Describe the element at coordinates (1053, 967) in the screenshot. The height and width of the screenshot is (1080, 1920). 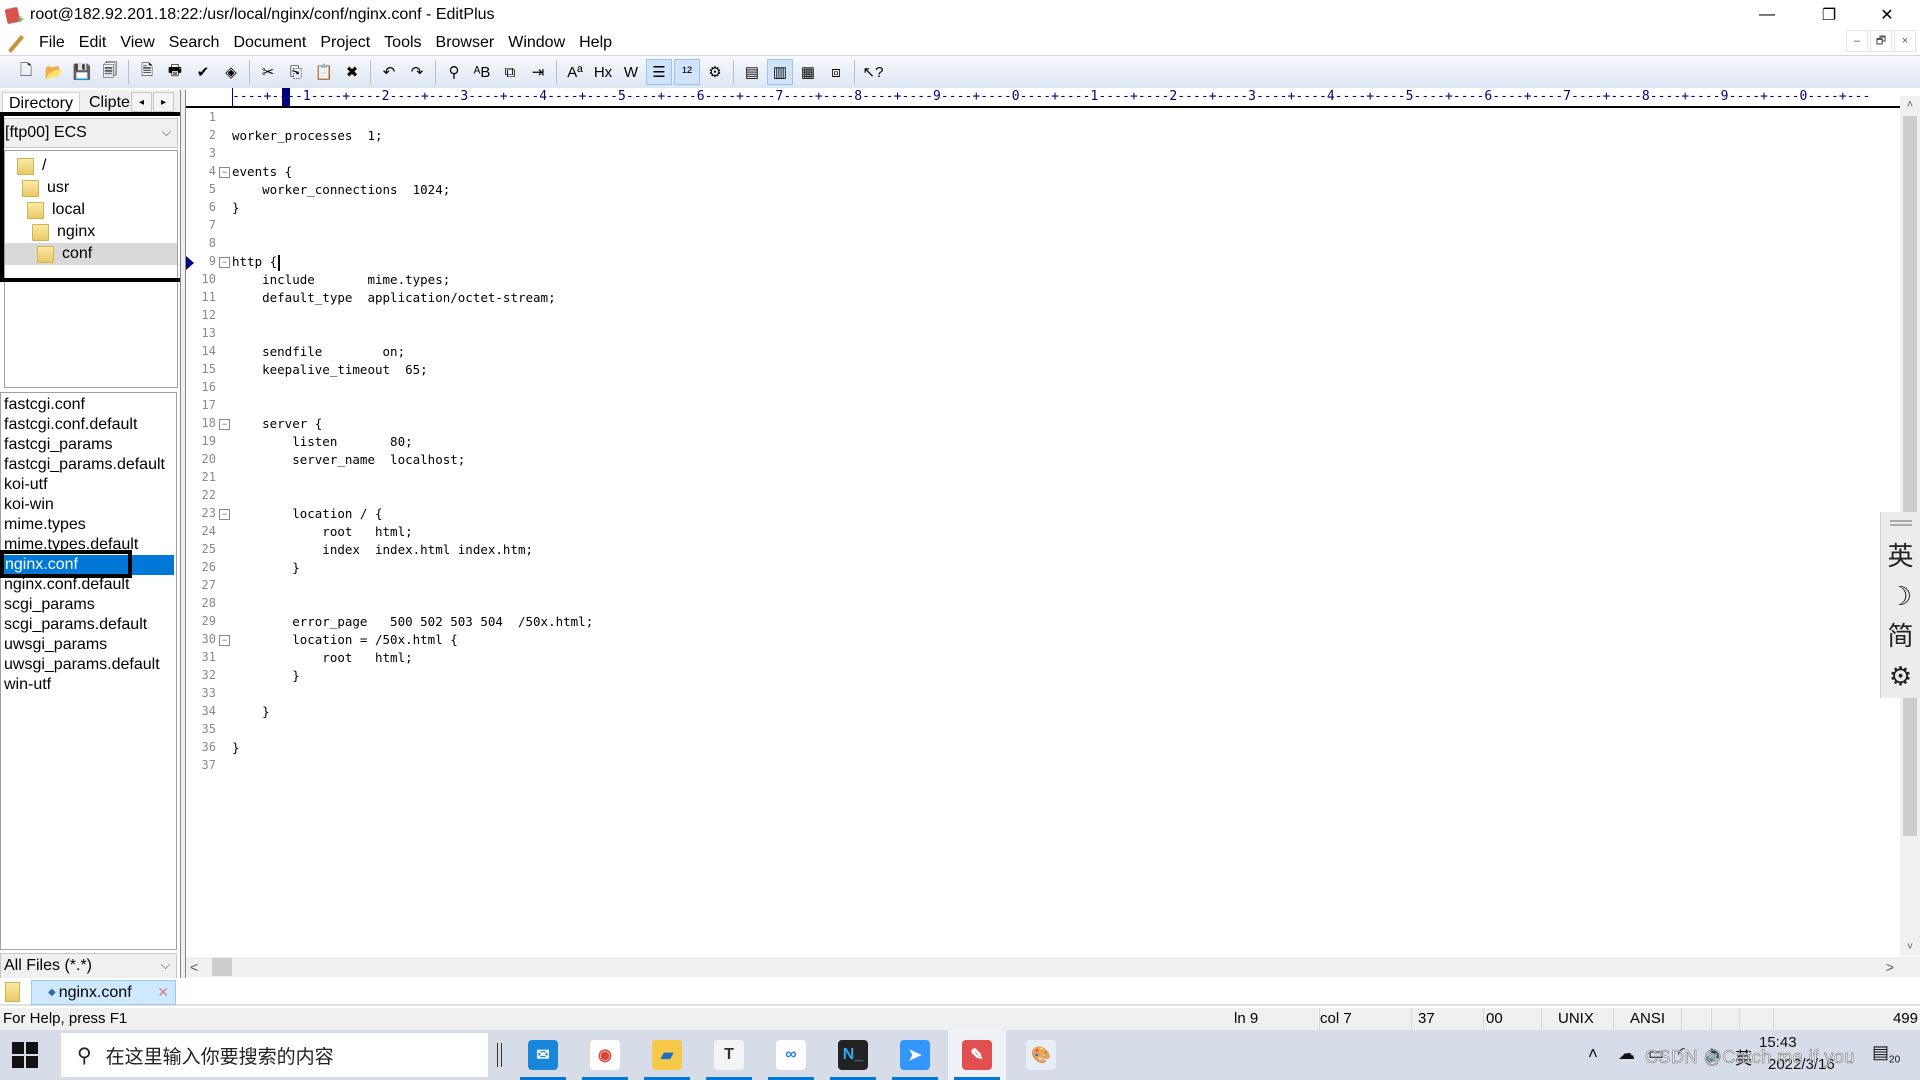
I see `horizontal-scrollbar: < >` at that location.